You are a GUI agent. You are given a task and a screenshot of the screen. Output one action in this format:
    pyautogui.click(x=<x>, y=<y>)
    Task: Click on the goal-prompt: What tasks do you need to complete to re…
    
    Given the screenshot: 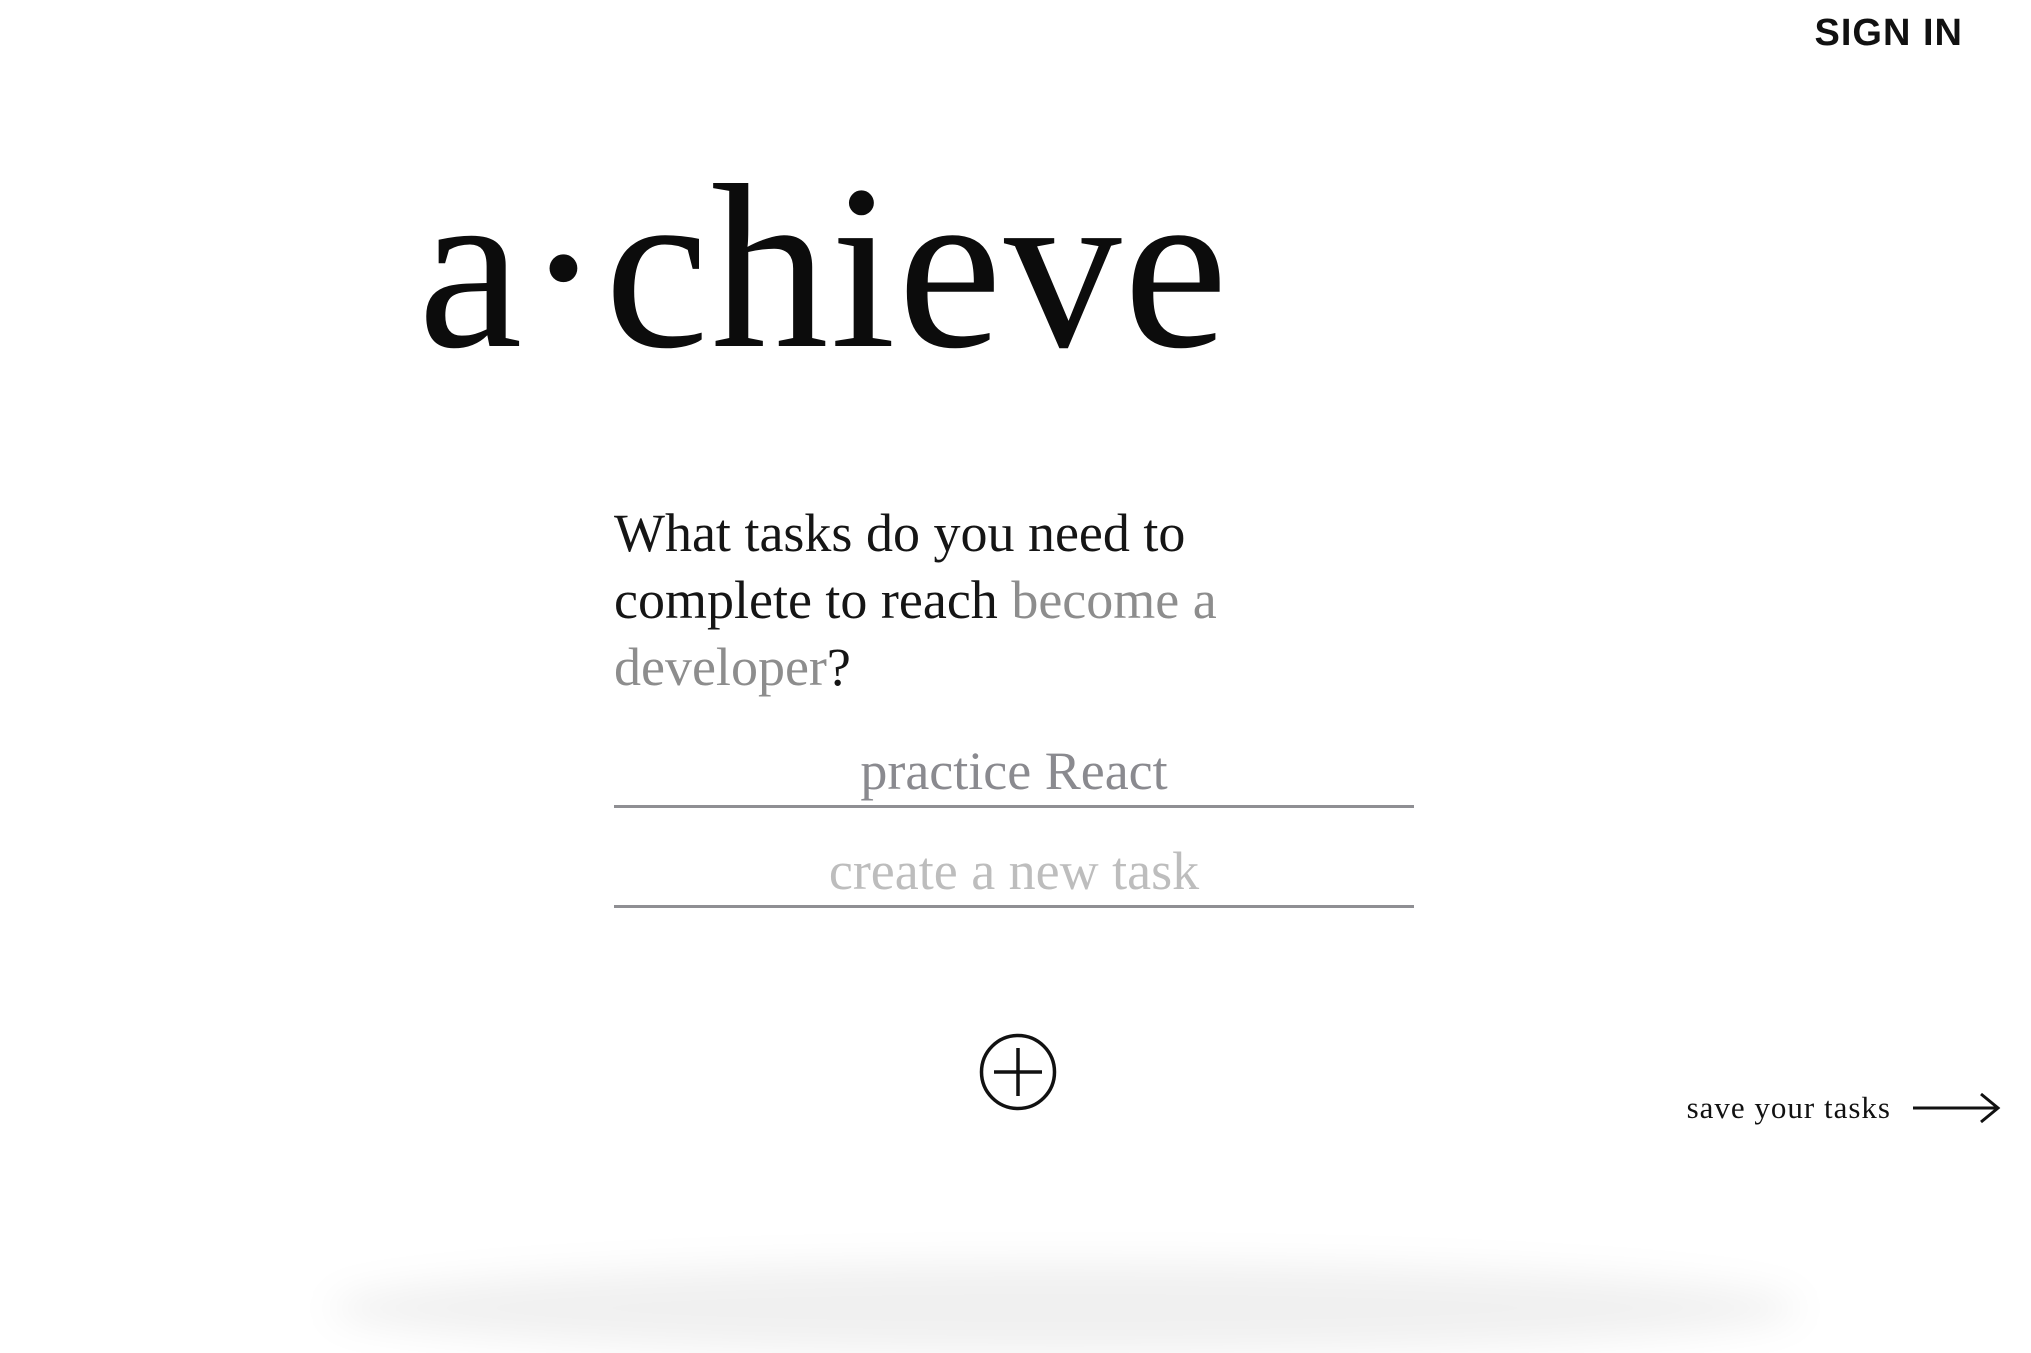 What is the action you would take?
    pyautogui.click(x=984, y=600)
    